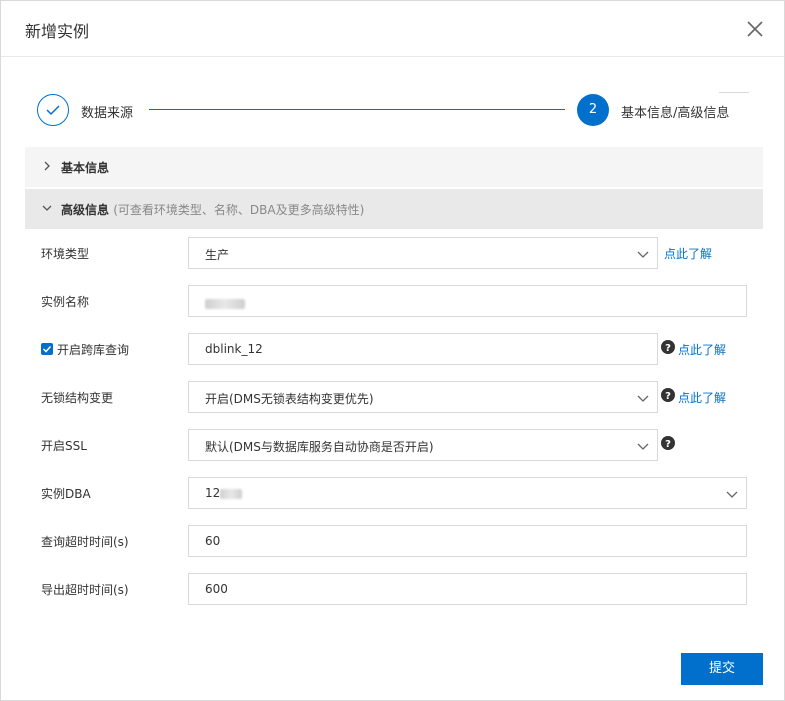  What do you see at coordinates (216, 589) in the screenshot?
I see `export-timeout-value: 600` at bounding box center [216, 589].